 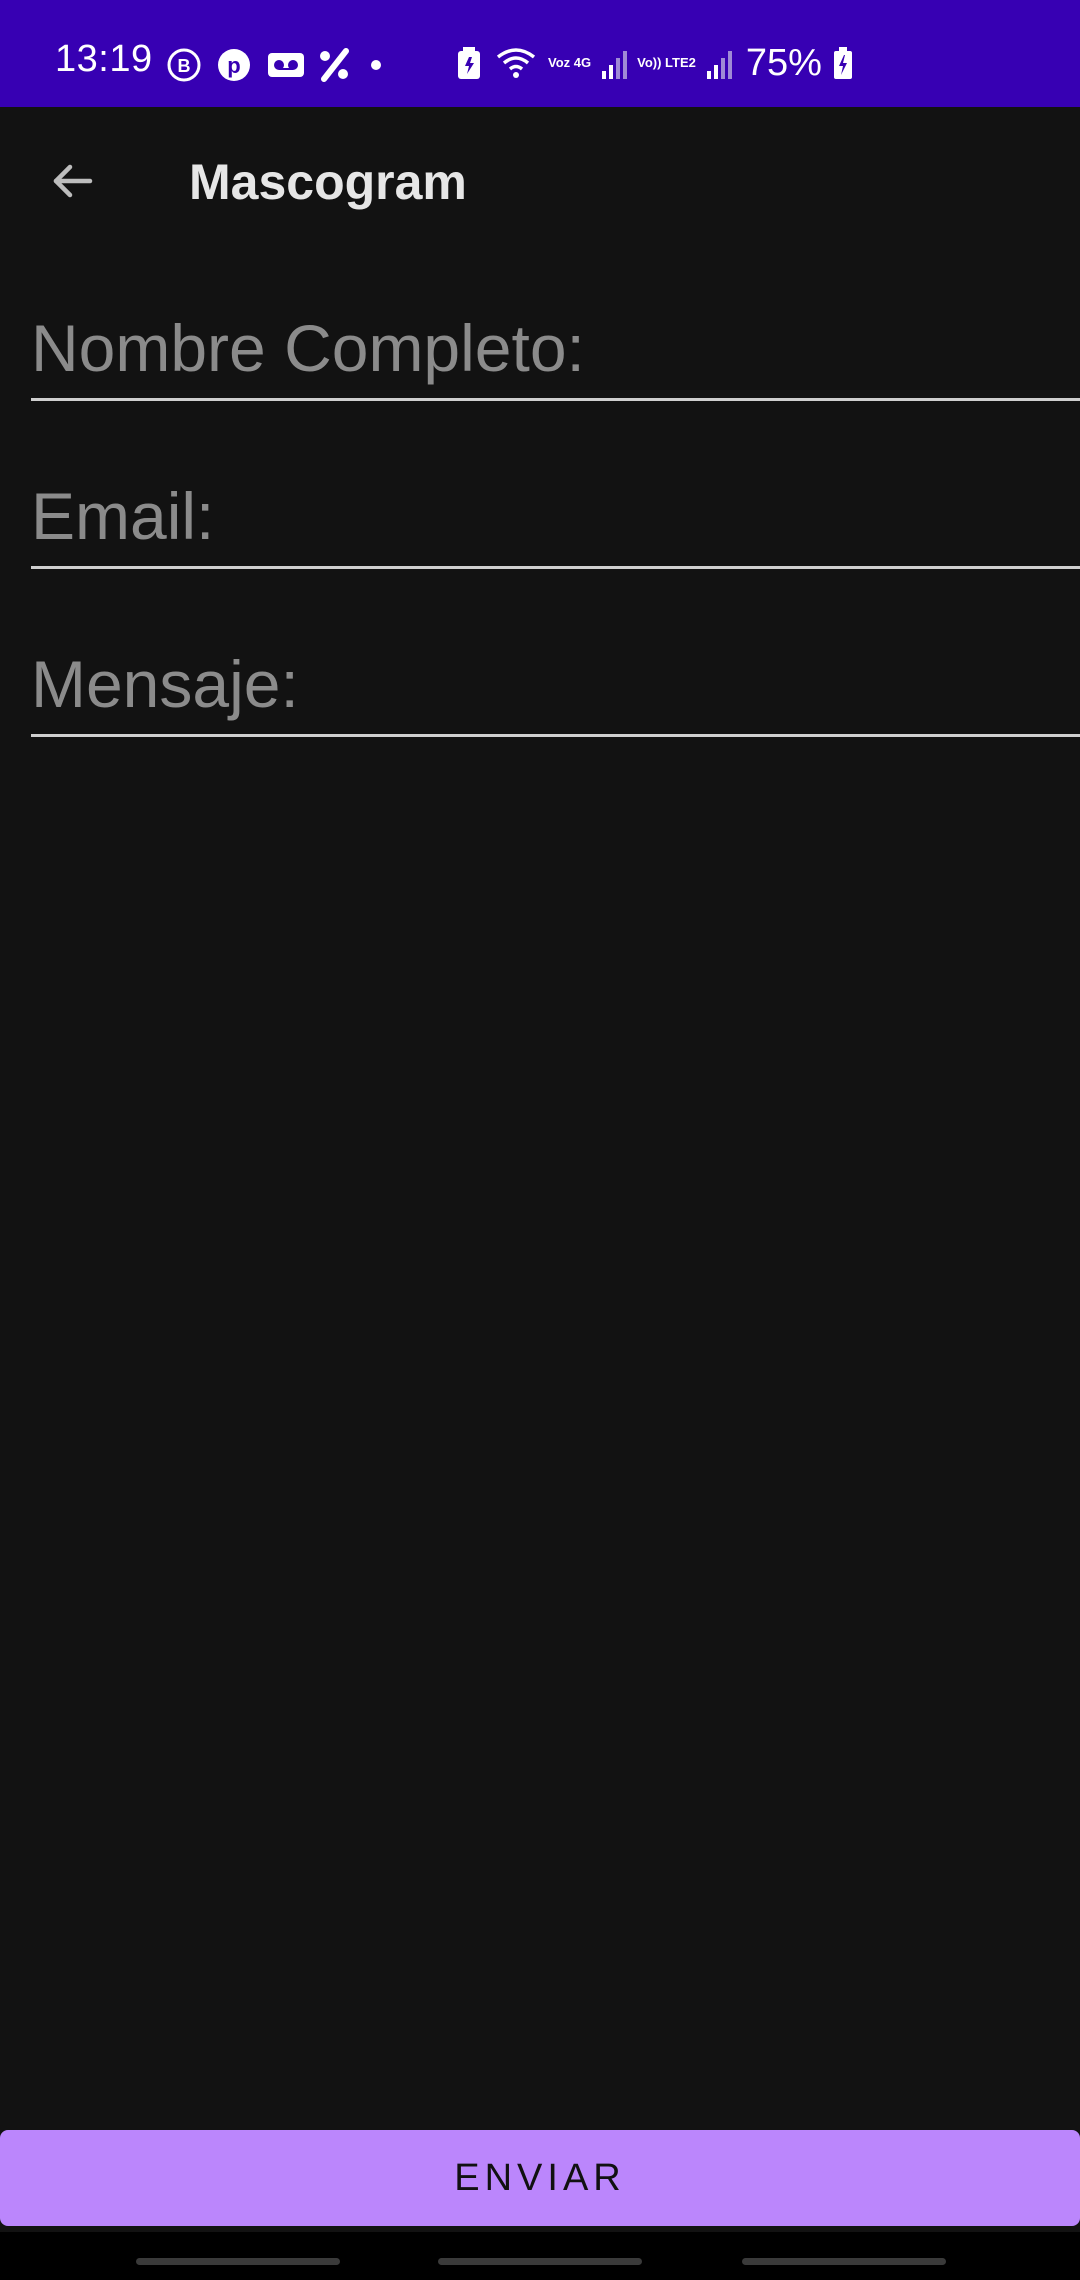 I want to click on message-field, so click(x=555, y=685).